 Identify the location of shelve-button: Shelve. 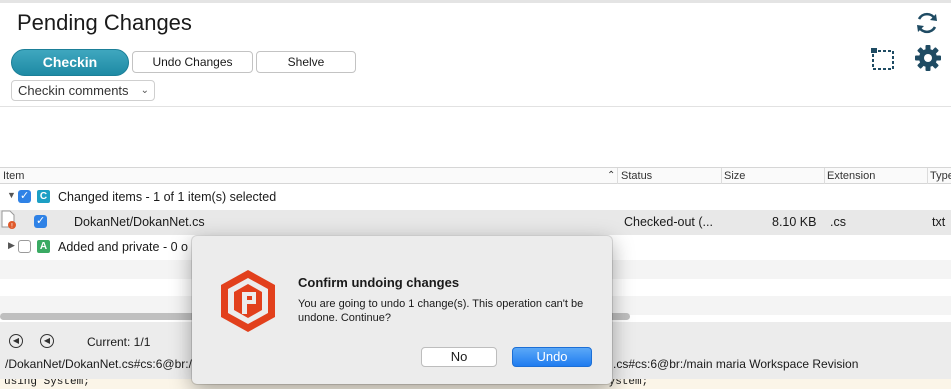
(306, 62).